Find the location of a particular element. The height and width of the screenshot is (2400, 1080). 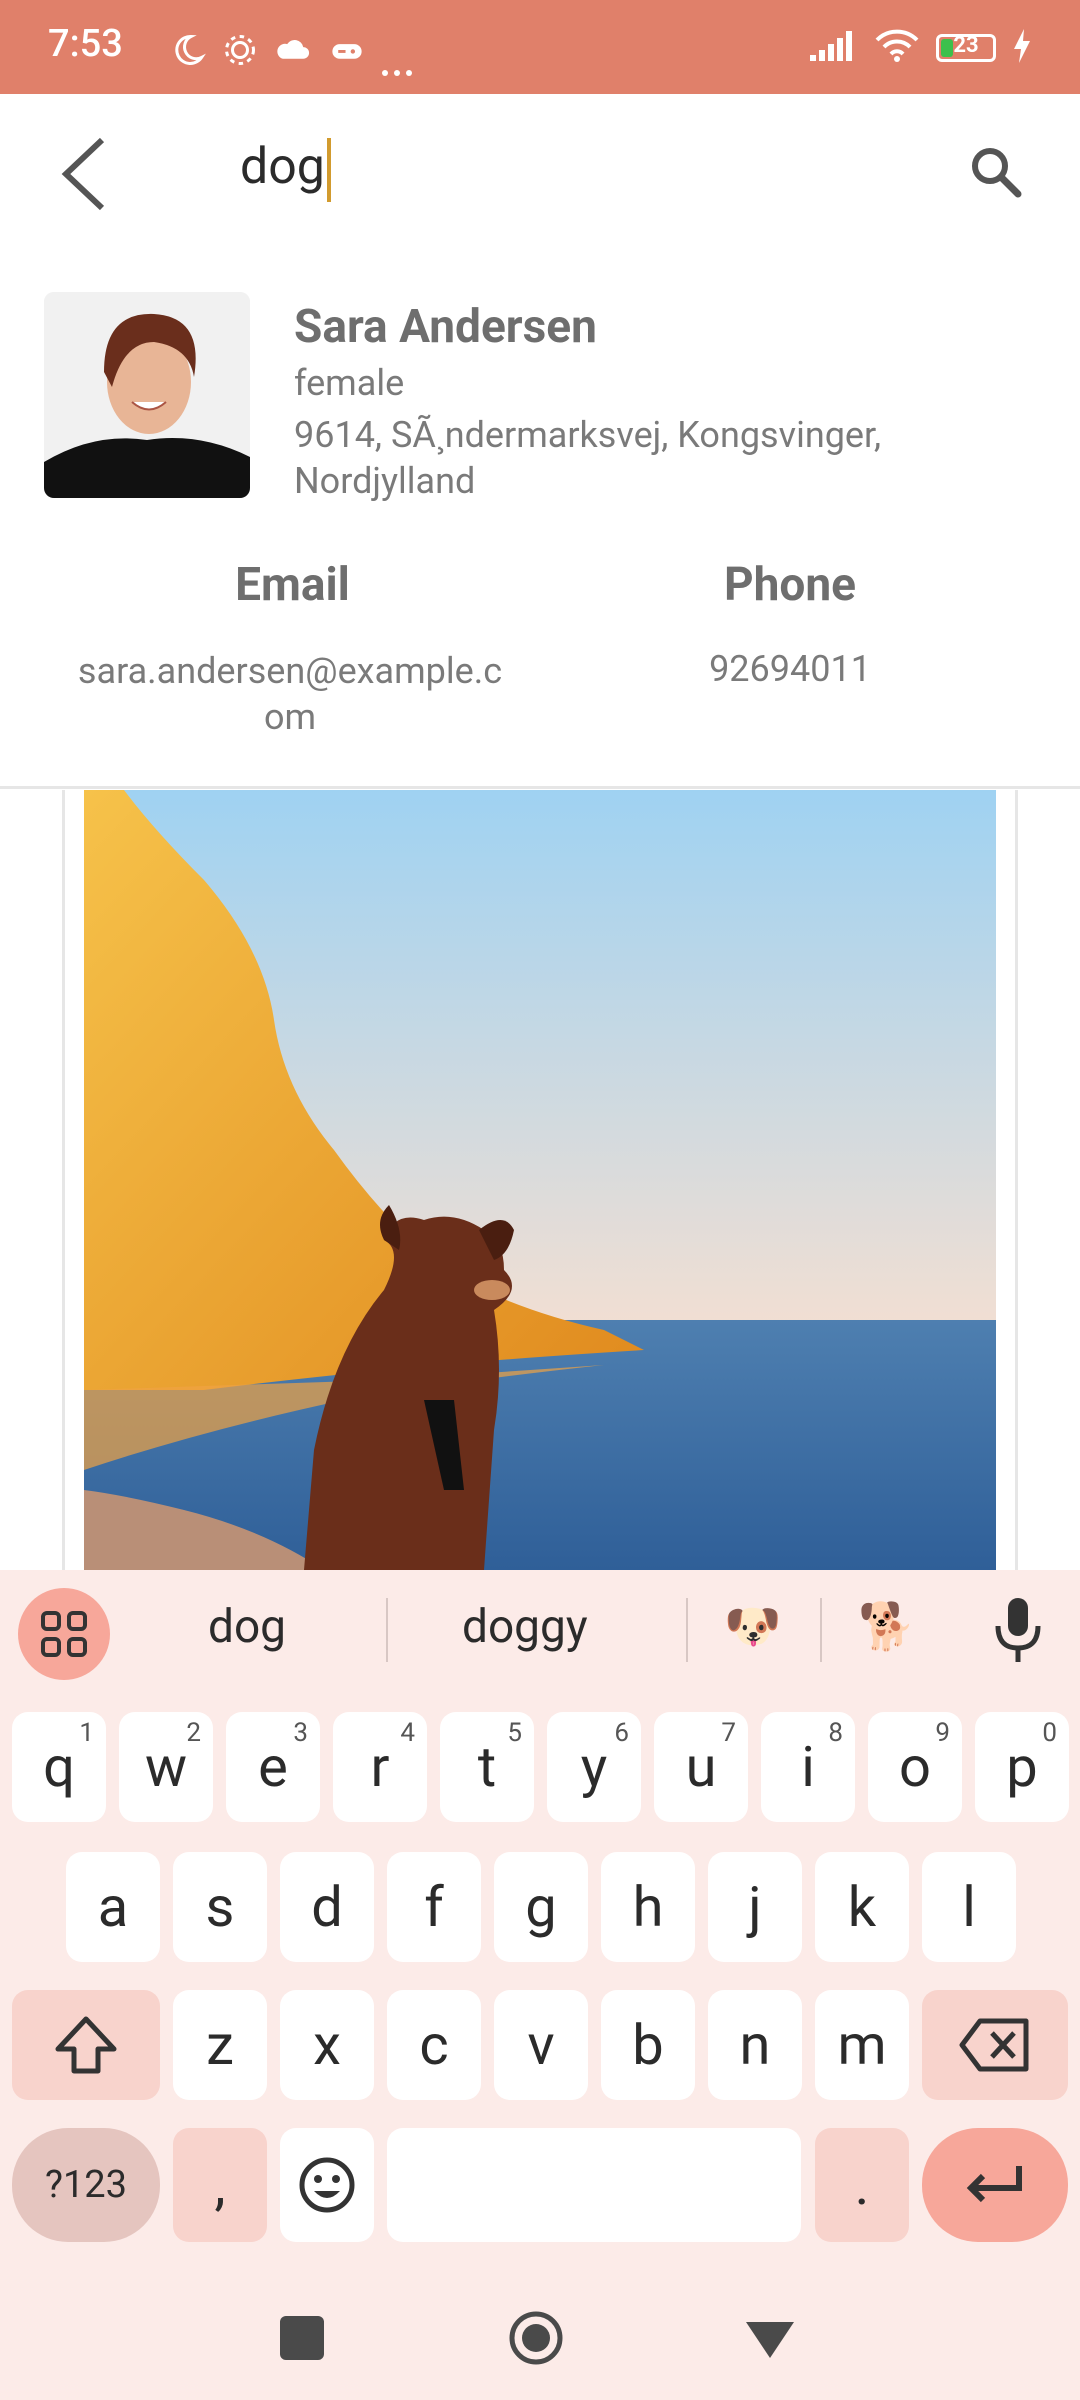

key-u: u7 is located at coordinates (701, 1767).